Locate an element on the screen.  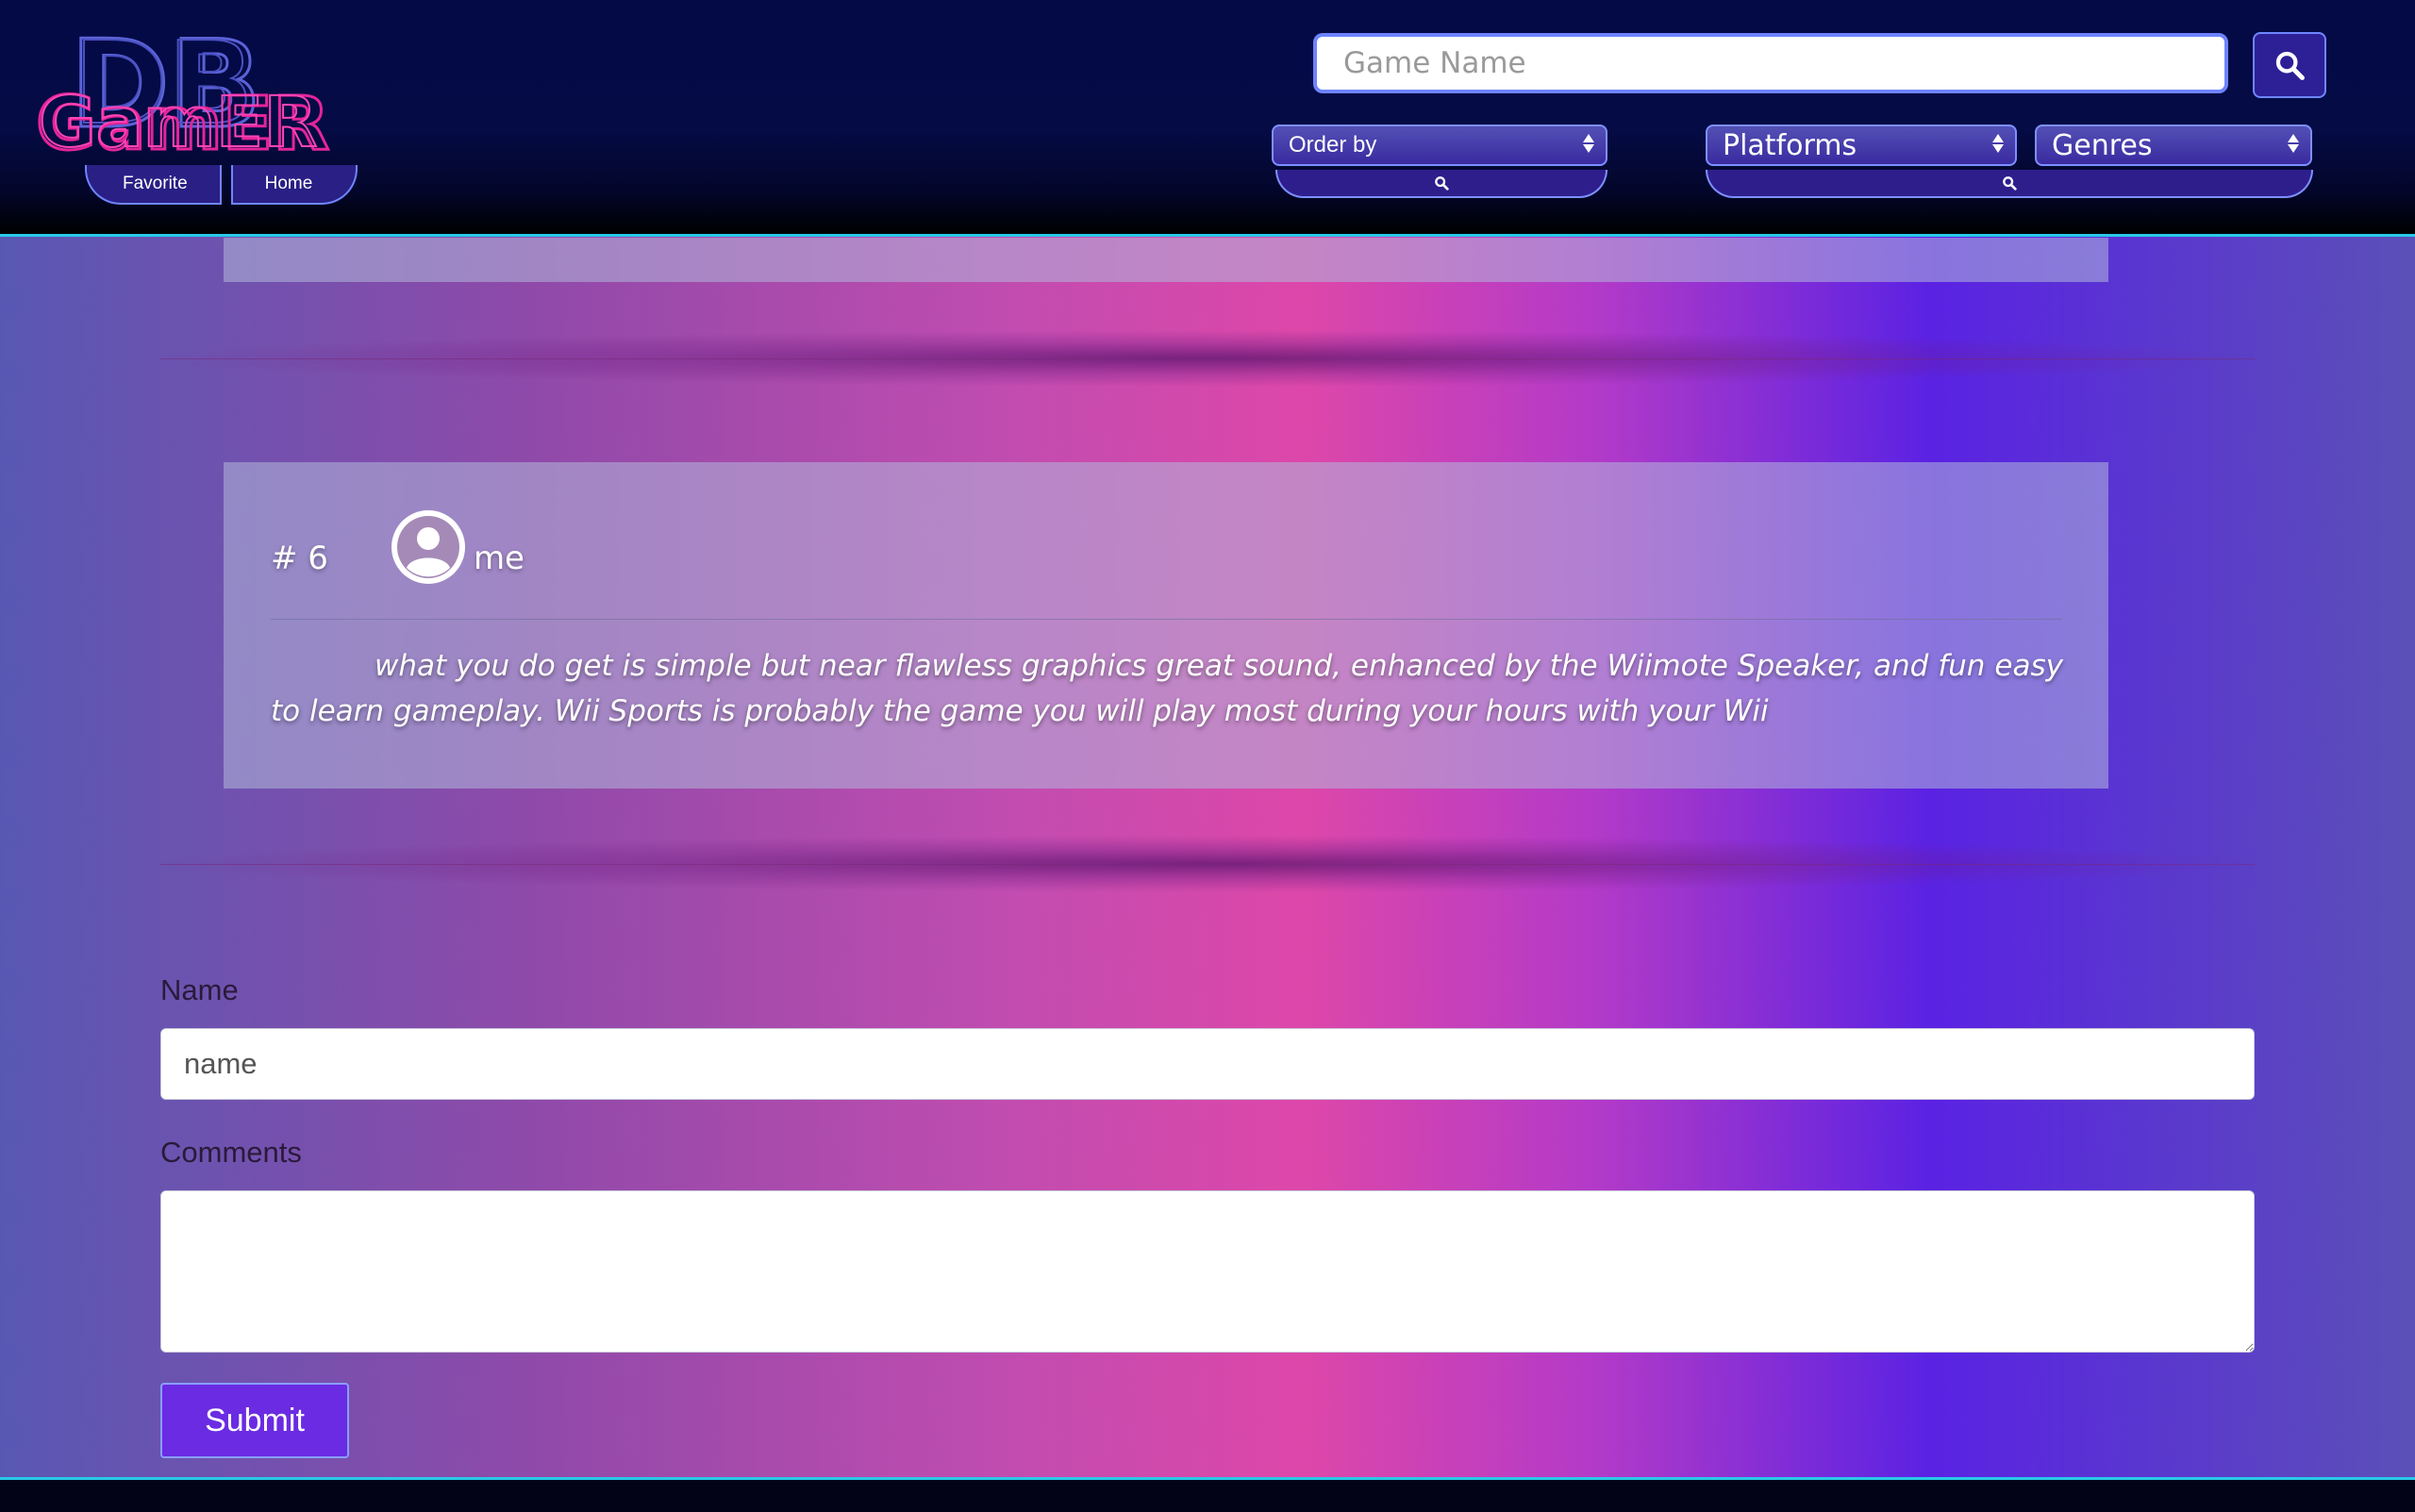
comment-rank: # 6 is located at coordinates (299, 558).